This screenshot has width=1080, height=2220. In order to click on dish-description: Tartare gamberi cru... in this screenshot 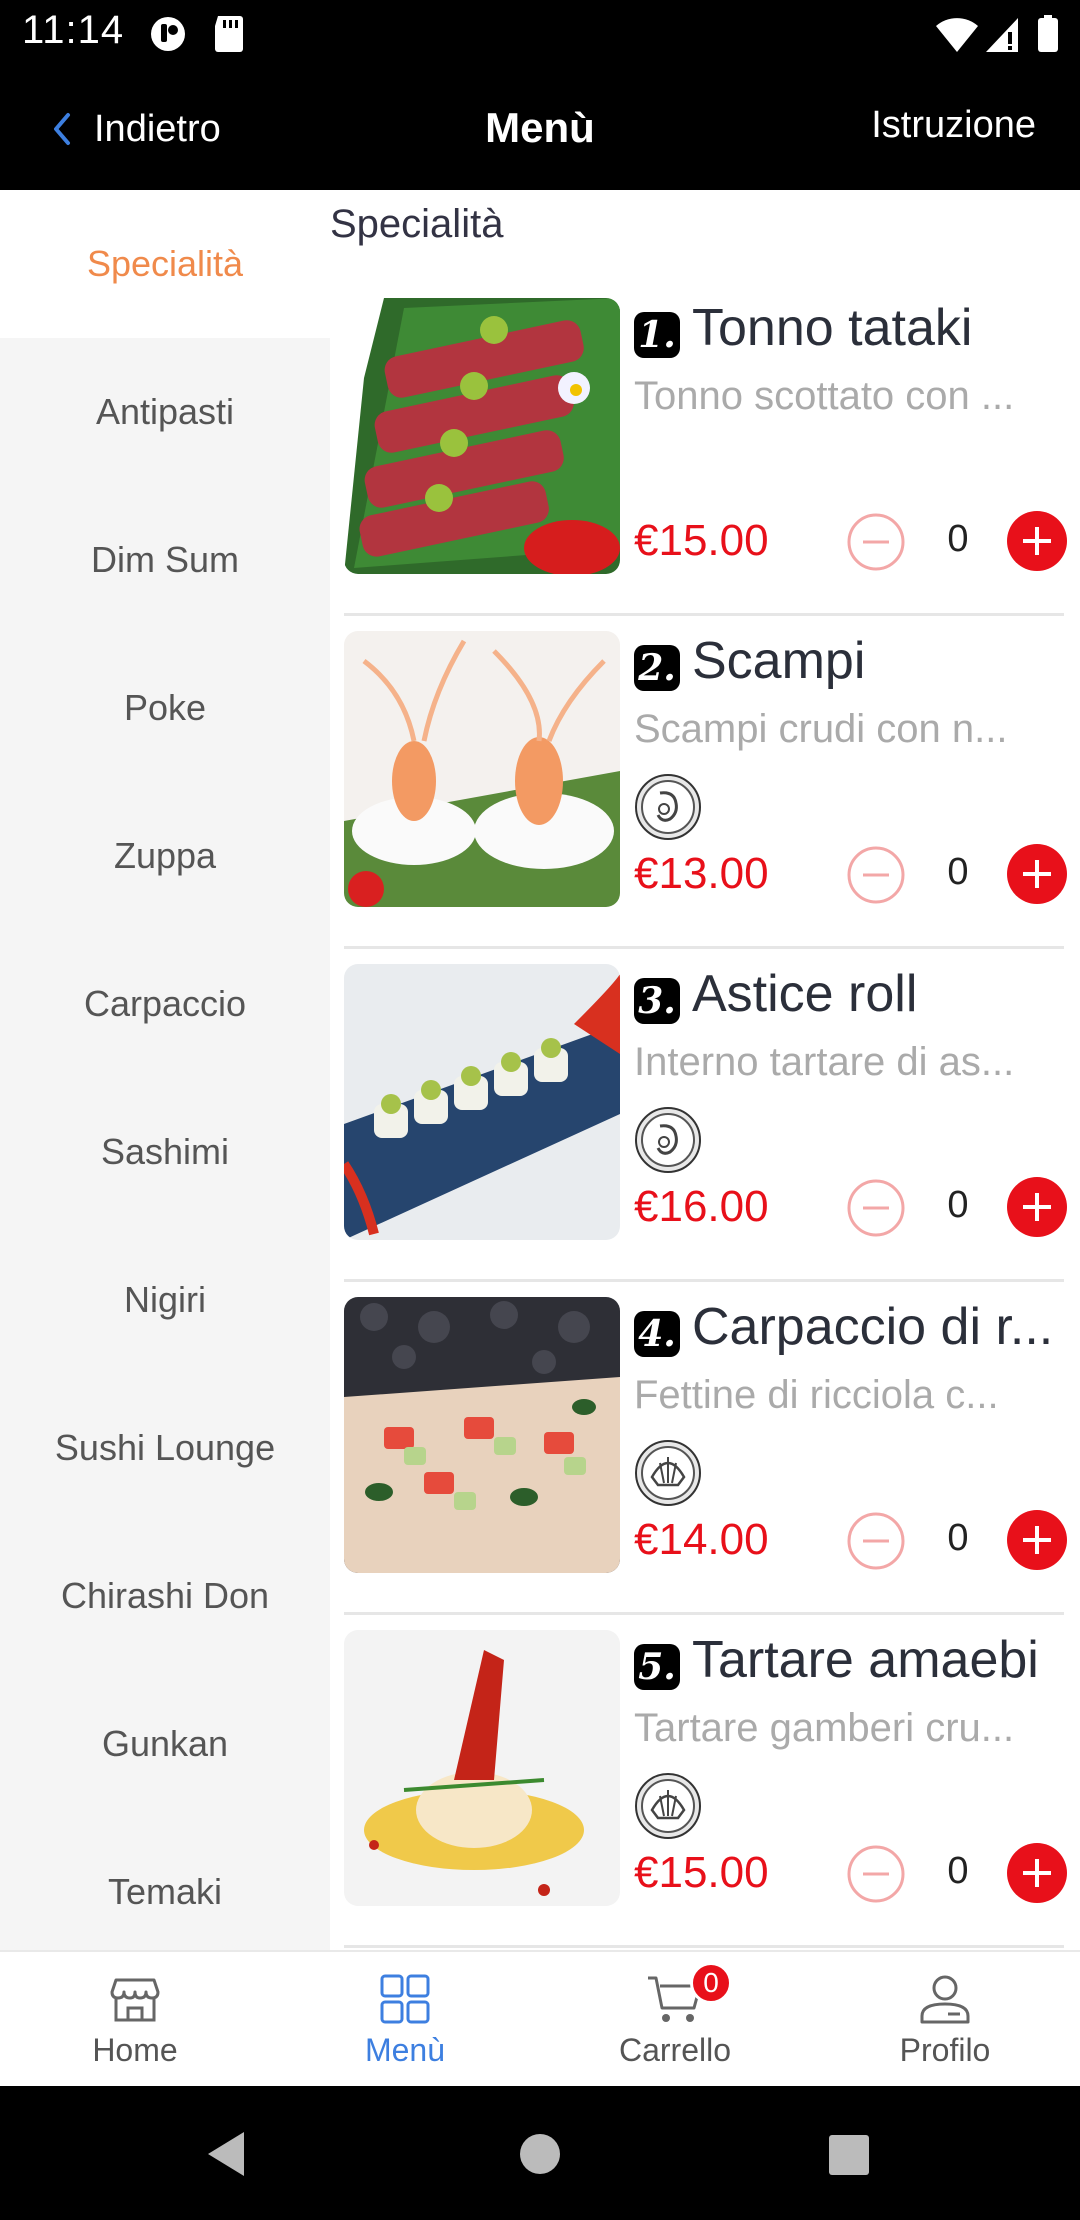, I will do `click(824, 1728)`.